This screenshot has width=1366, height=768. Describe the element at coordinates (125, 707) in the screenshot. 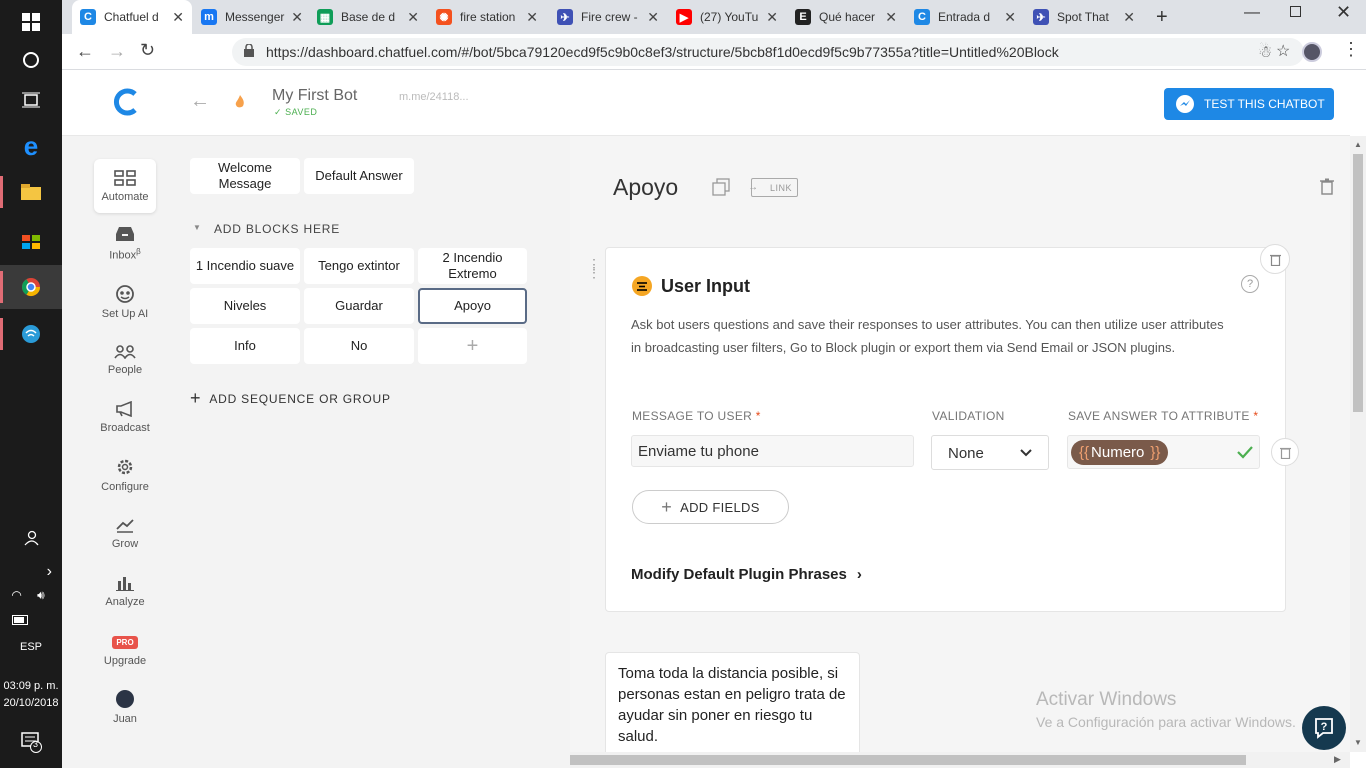

I see `nav-item-profile: Juan` at that location.